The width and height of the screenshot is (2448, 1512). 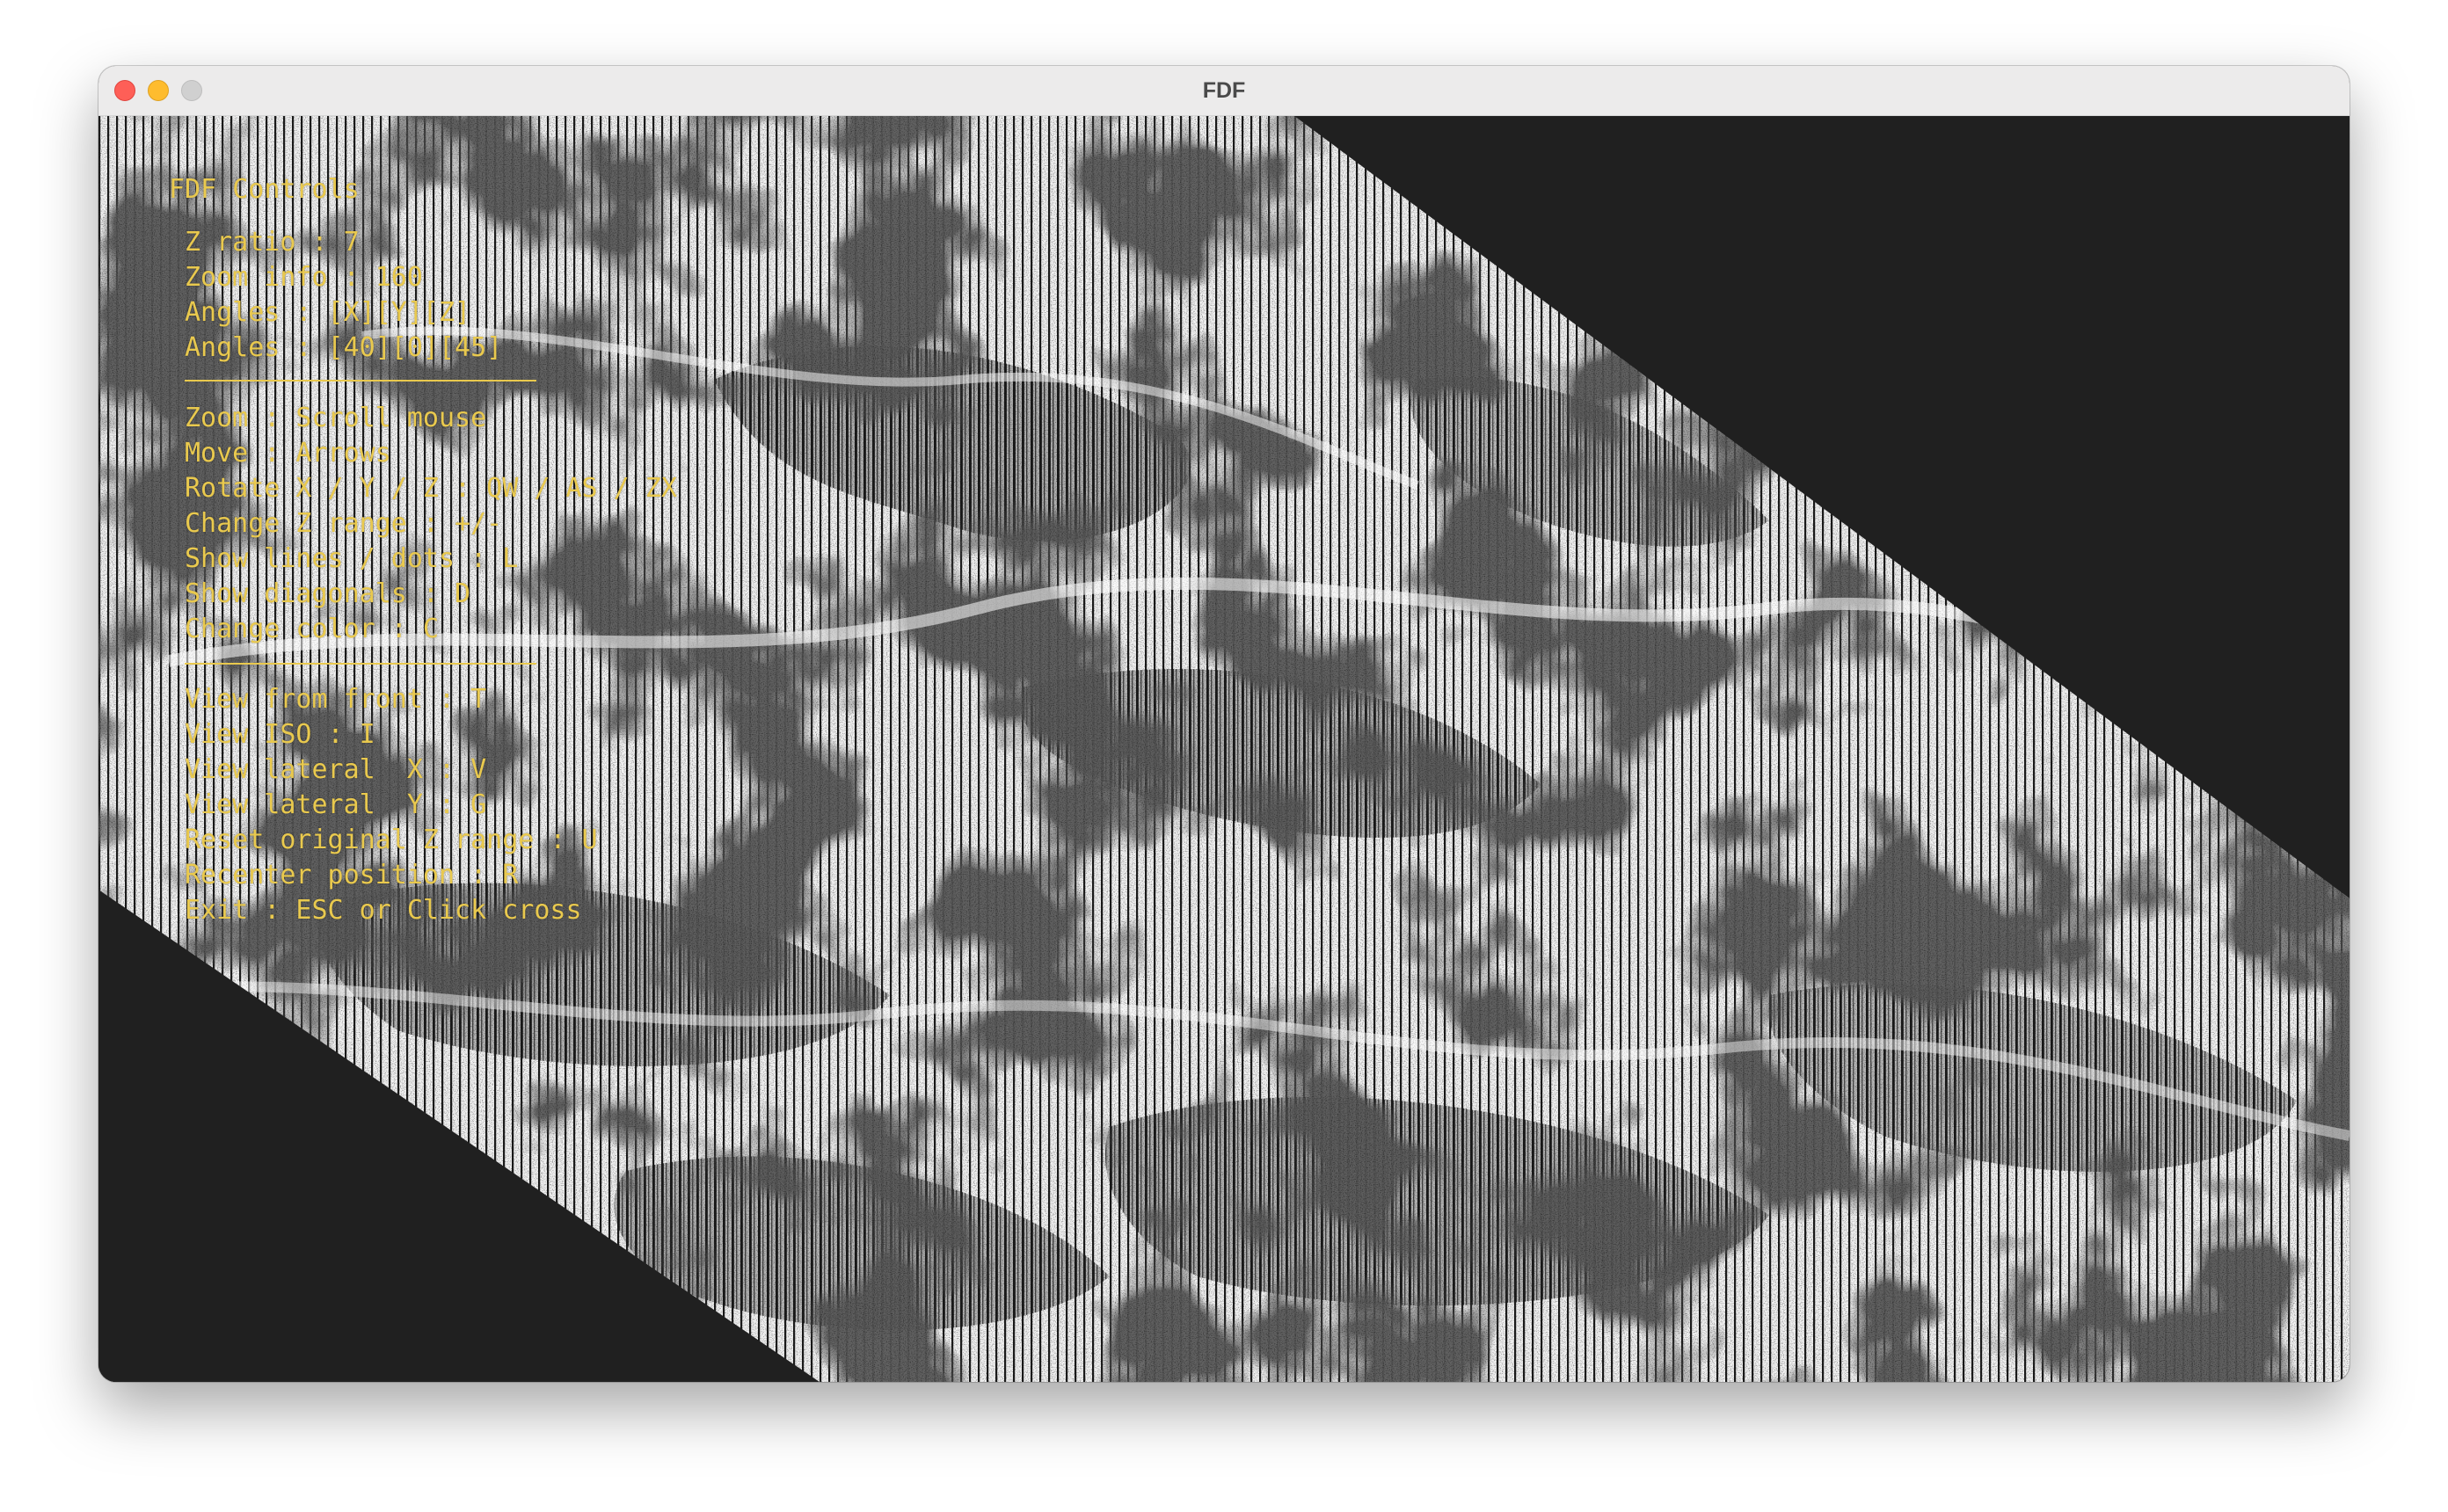 I want to click on lines-dots-command: Show lines / dots : L, so click(x=352, y=559).